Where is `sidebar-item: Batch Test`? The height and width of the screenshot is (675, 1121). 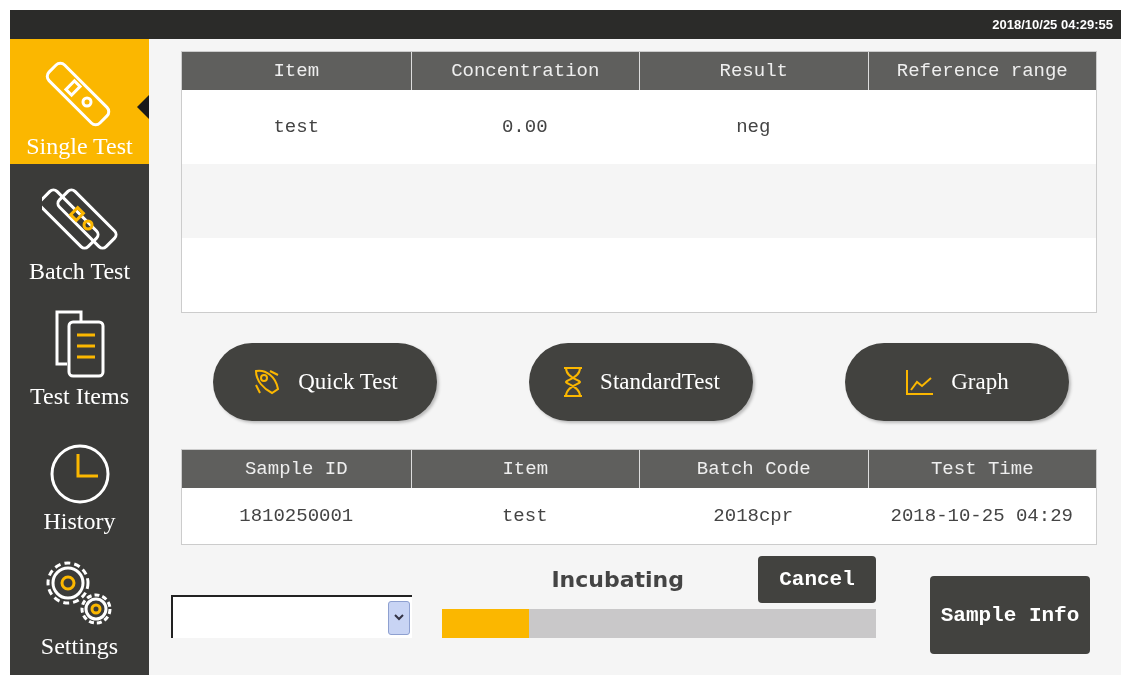
sidebar-item: Batch Test is located at coordinates (79, 226).